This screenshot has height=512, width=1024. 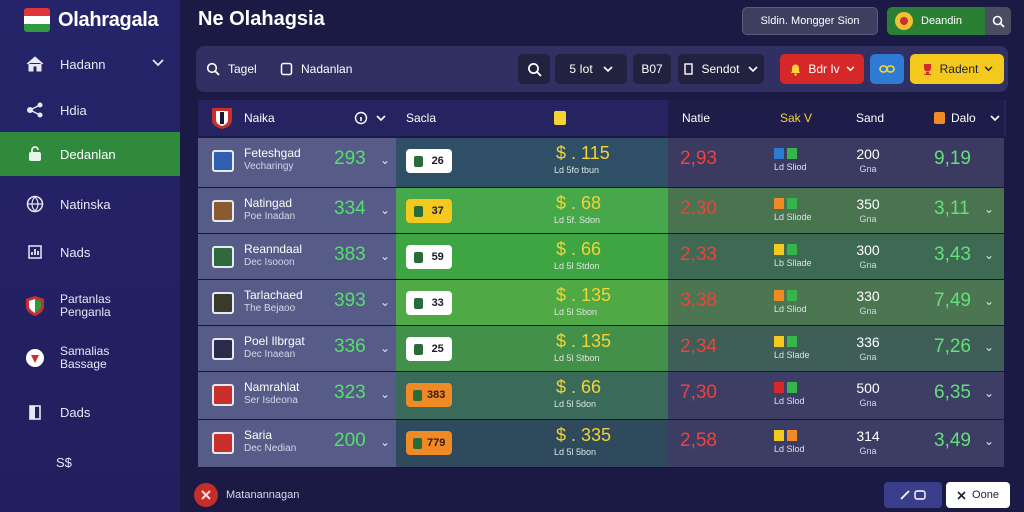 I want to click on header-col6: Sand, so click(x=870, y=118).